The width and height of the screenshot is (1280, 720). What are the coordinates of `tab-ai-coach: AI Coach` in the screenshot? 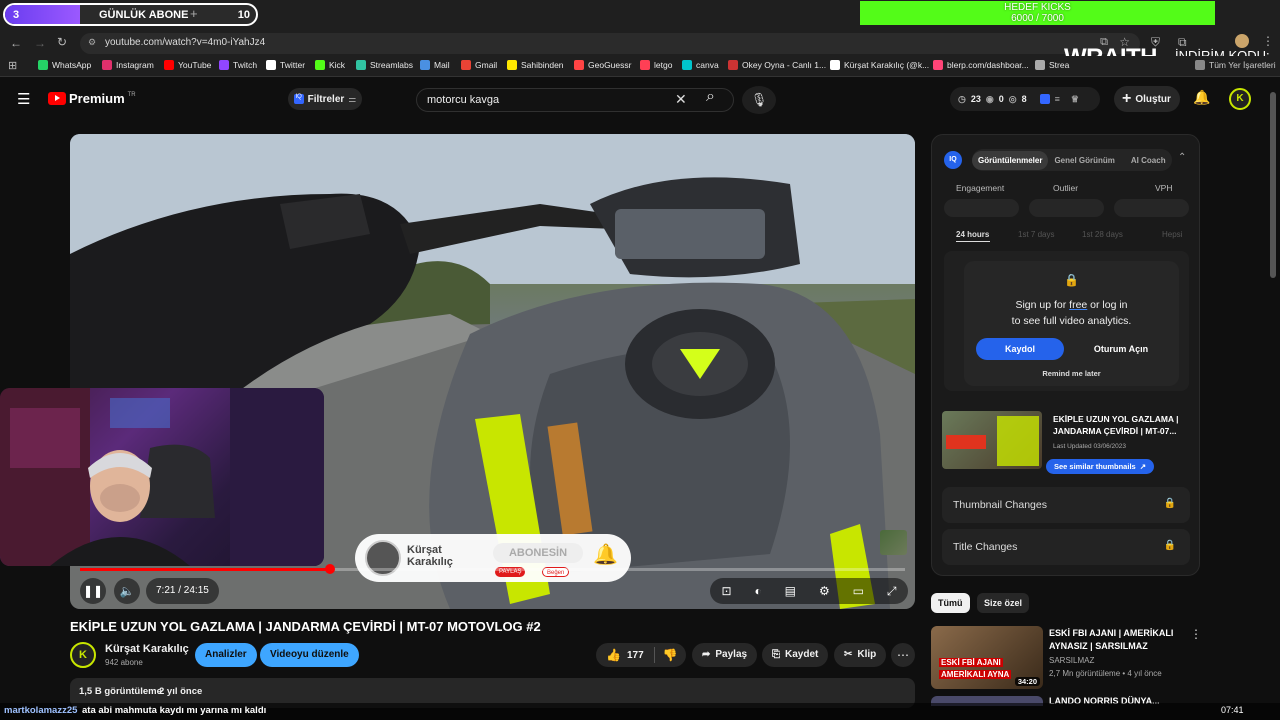 It's located at (1148, 160).